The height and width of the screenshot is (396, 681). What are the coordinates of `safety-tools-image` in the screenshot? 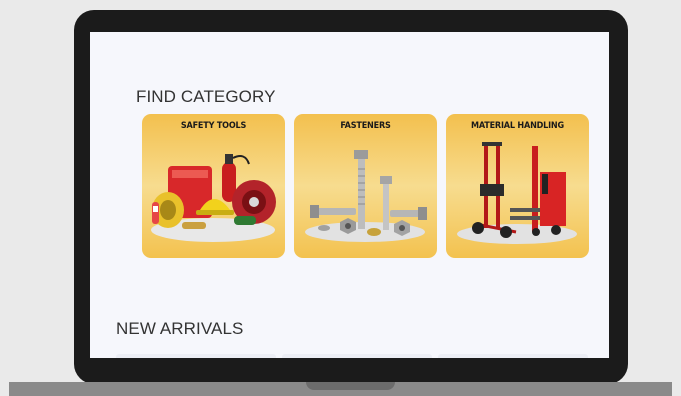 It's located at (213, 198).